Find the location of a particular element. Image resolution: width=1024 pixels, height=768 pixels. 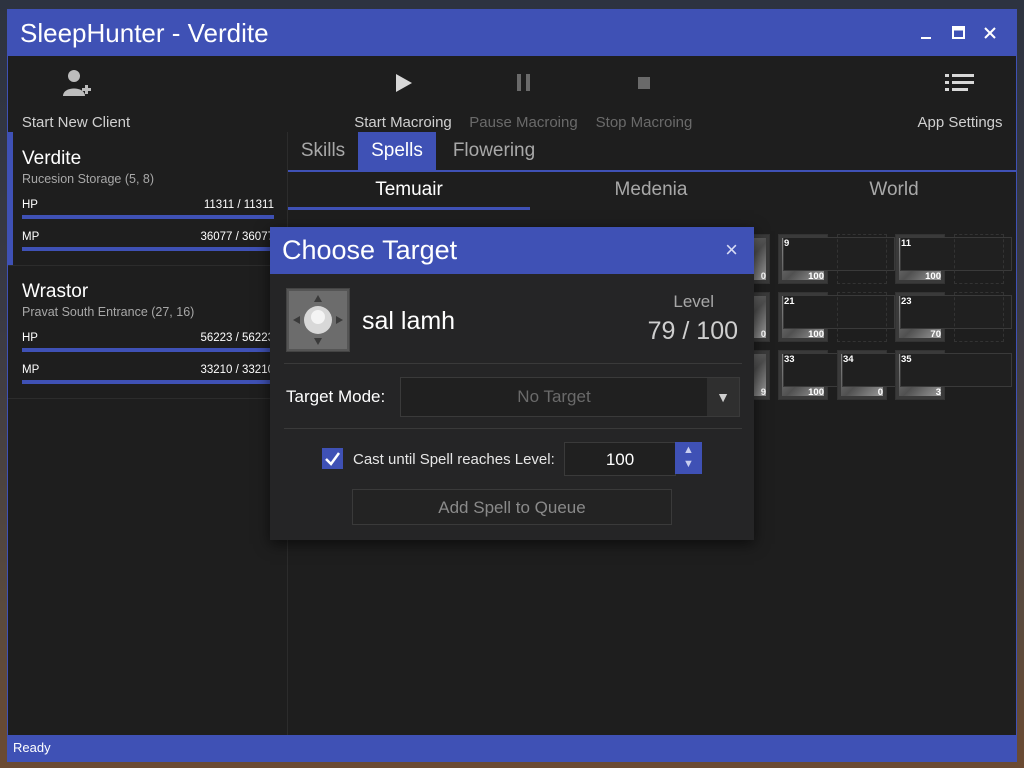

minimize-icon is located at coordinates (926, 38).